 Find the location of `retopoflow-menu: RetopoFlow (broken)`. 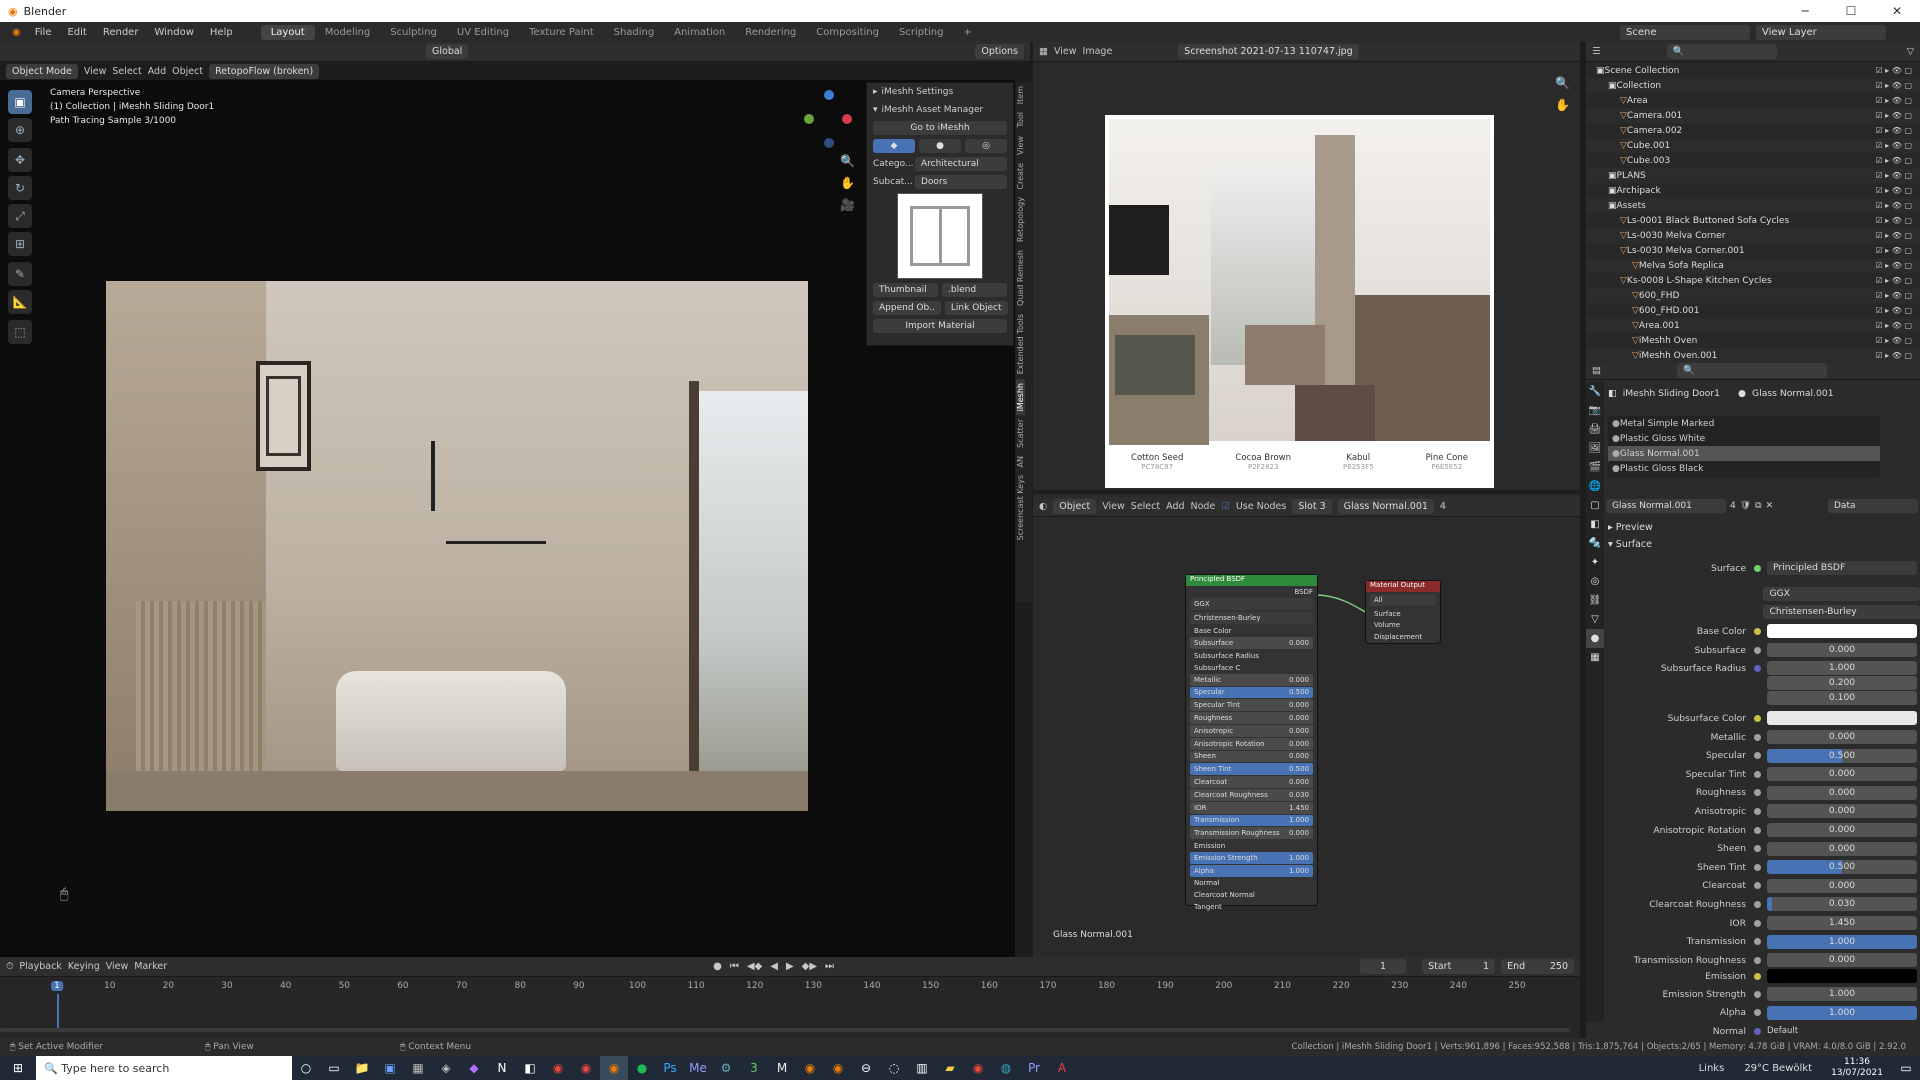

retopoflow-menu: RetopoFlow (broken) is located at coordinates (264, 71).